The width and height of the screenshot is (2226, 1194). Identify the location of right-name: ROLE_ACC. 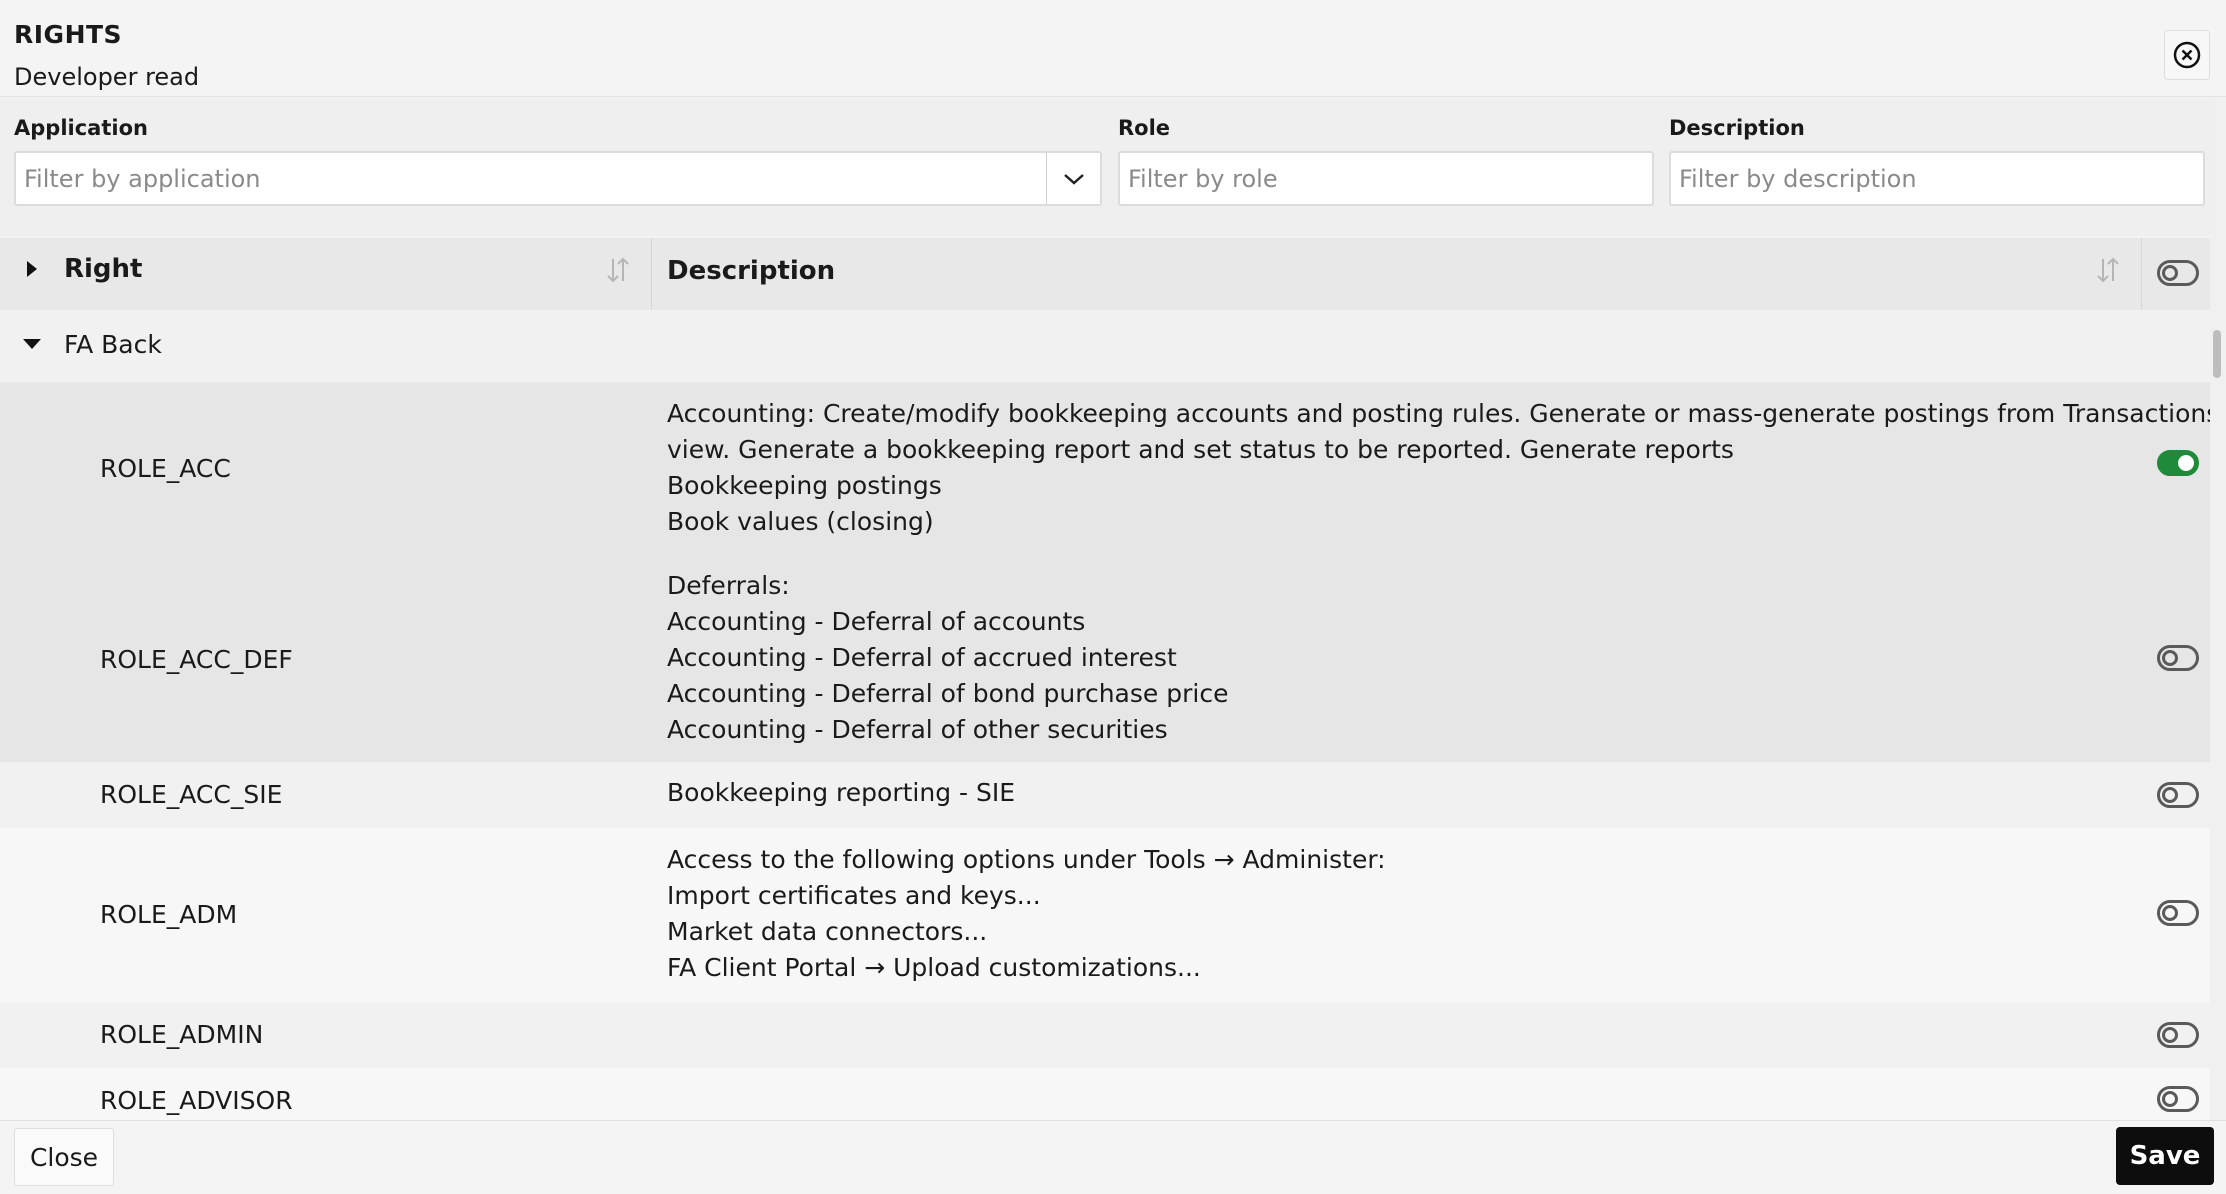
(165, 468).